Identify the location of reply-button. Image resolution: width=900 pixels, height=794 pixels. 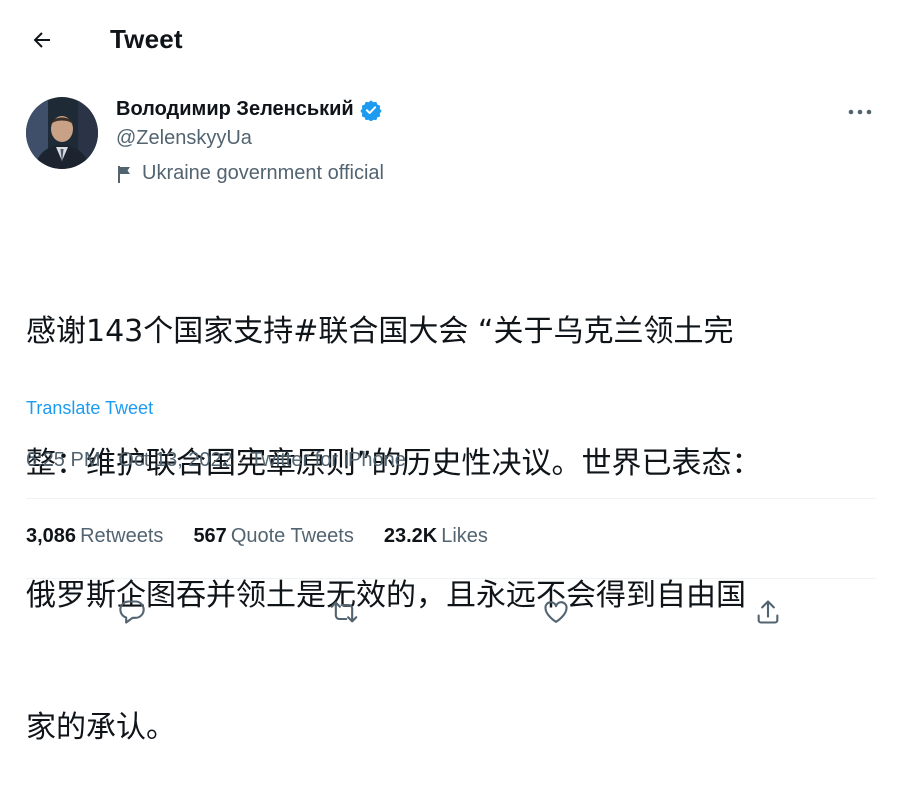
(132, 612).